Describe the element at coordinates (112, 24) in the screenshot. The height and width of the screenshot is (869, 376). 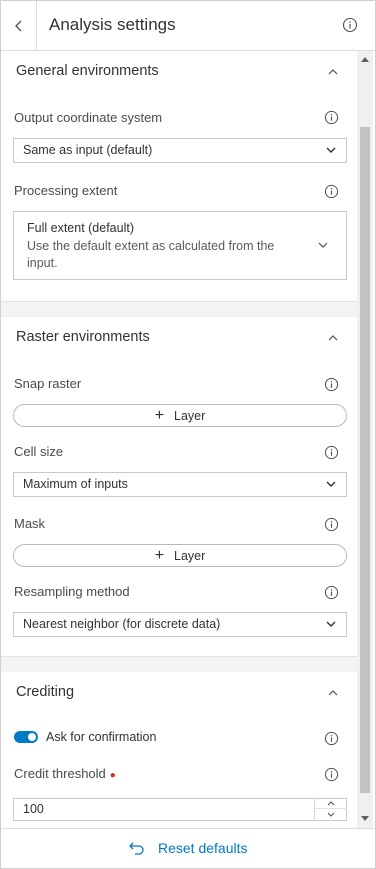
I see `page-title: Analysis settings` at that location.